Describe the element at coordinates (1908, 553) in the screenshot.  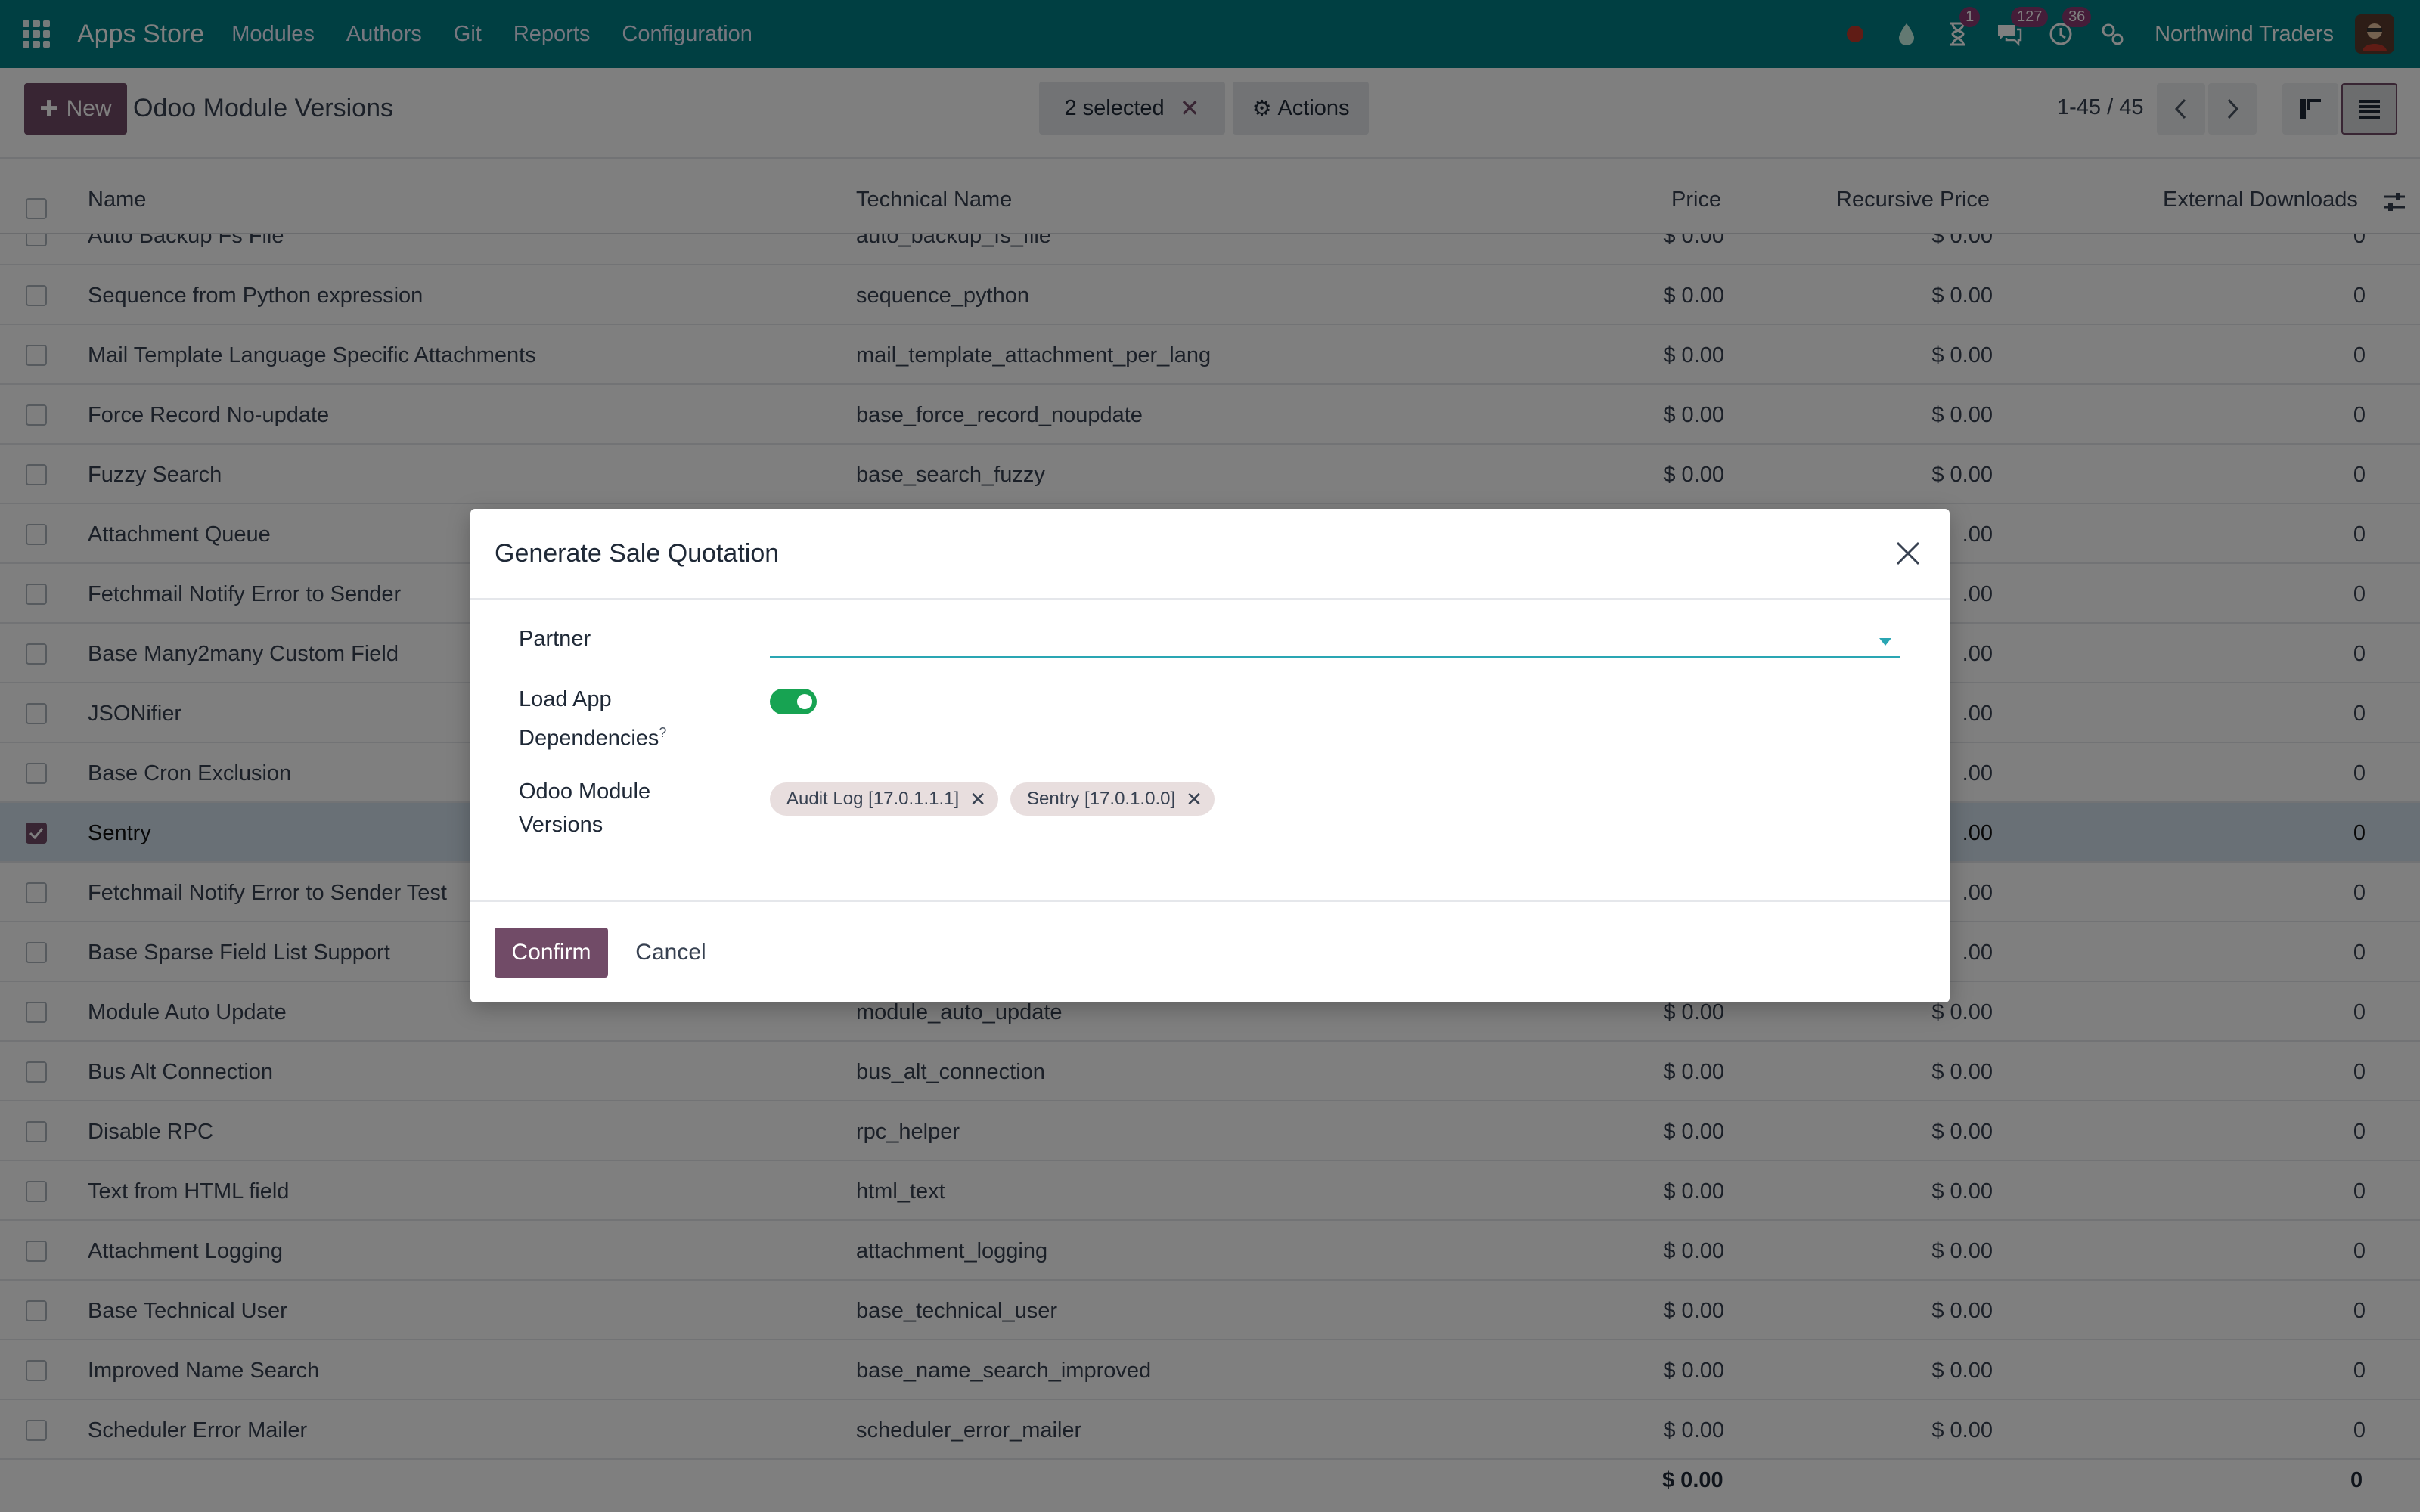
I see `close-icon` at that location.